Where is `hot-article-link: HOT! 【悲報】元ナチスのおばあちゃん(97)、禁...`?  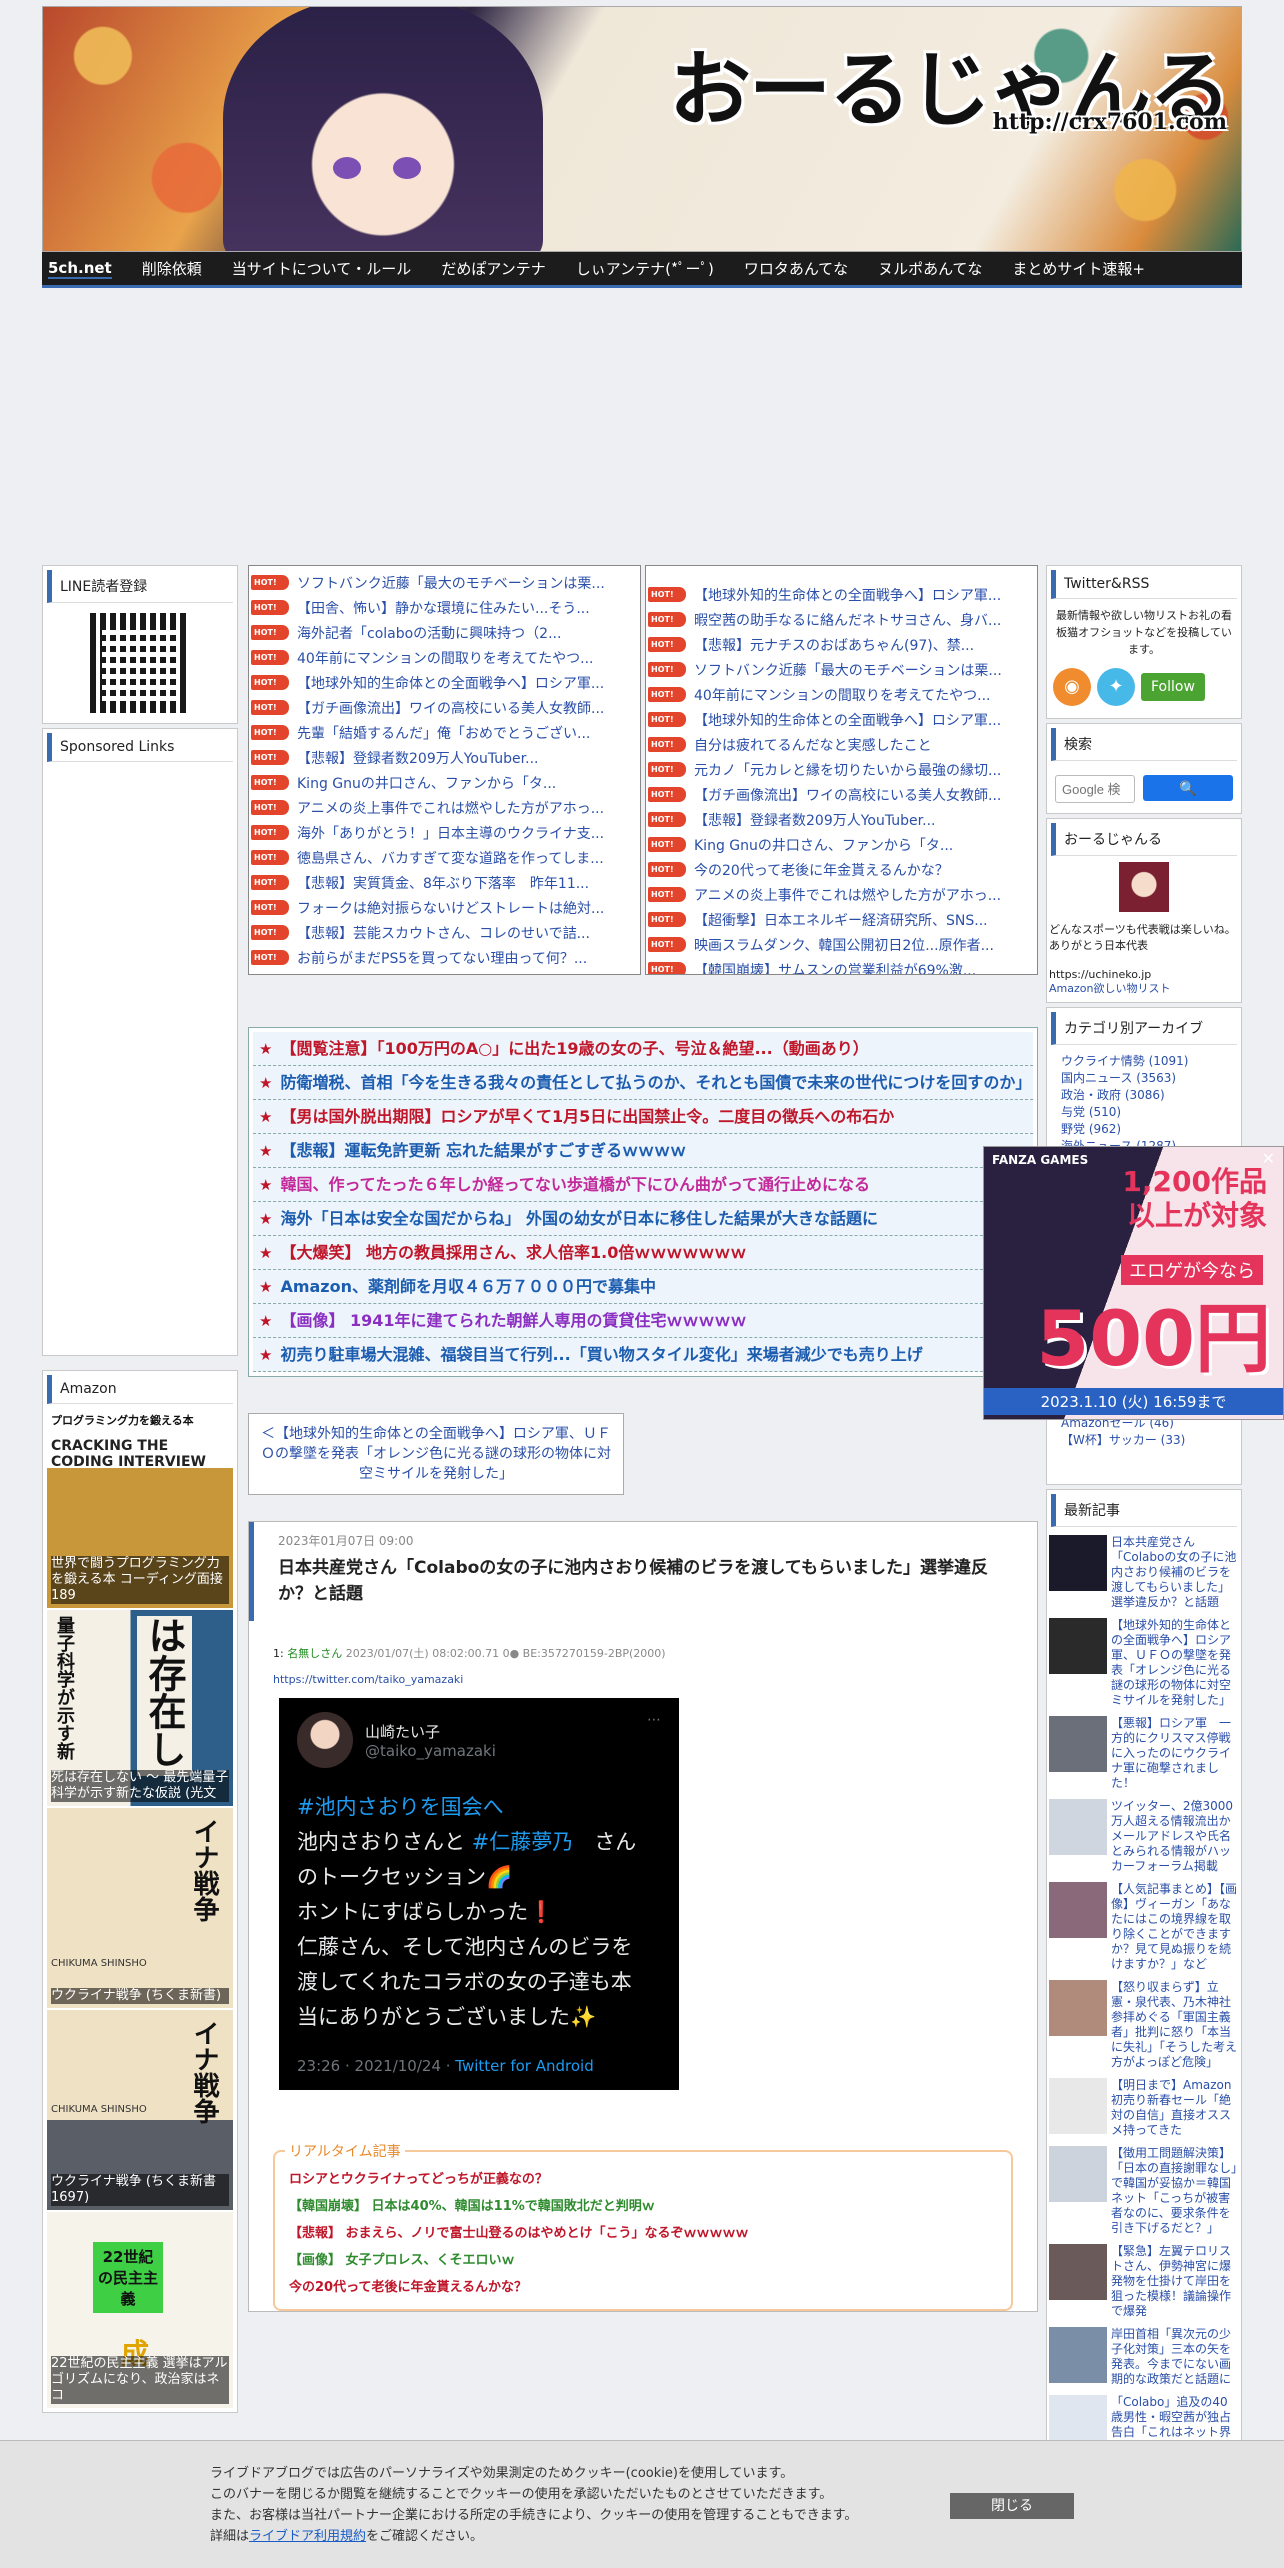
hot-article-link: HOT! 【悲報】元ナチスのおばあちゃん(97)、禁... is located at coordinates (841, 644).